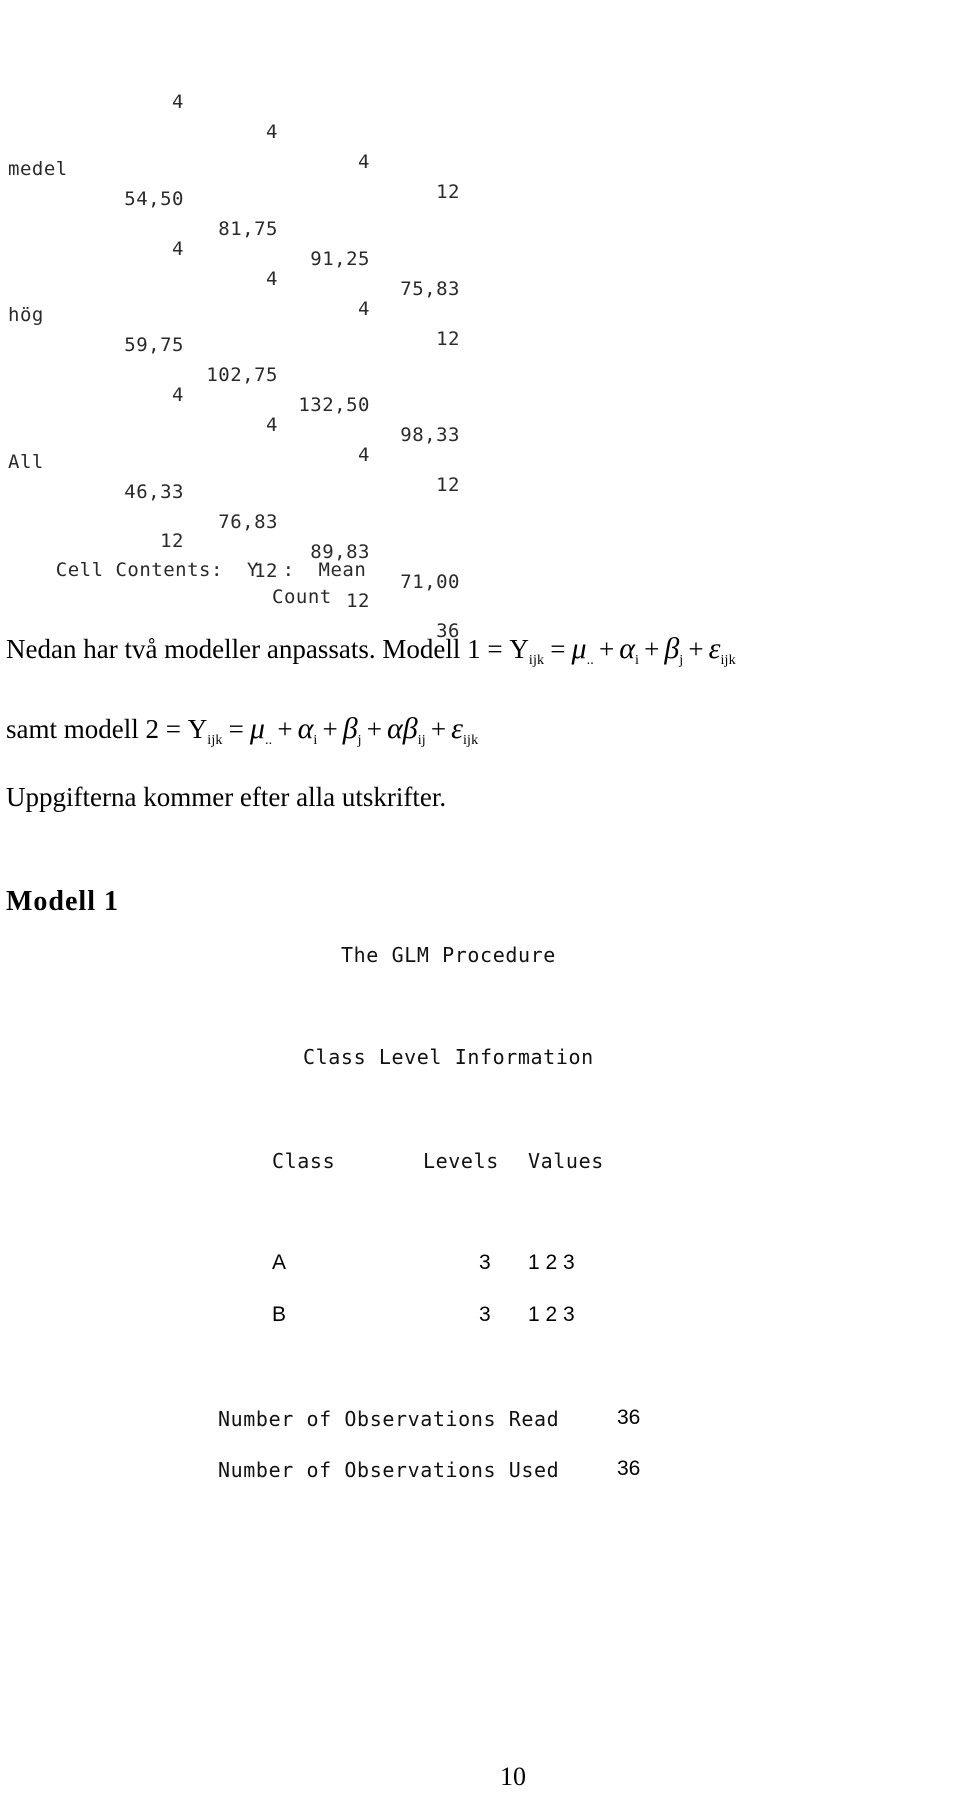  What do you see at coordinates (566, 1161) in the screenshot?
I see `table-header-values: Values` at bounding box center [566, 1161].